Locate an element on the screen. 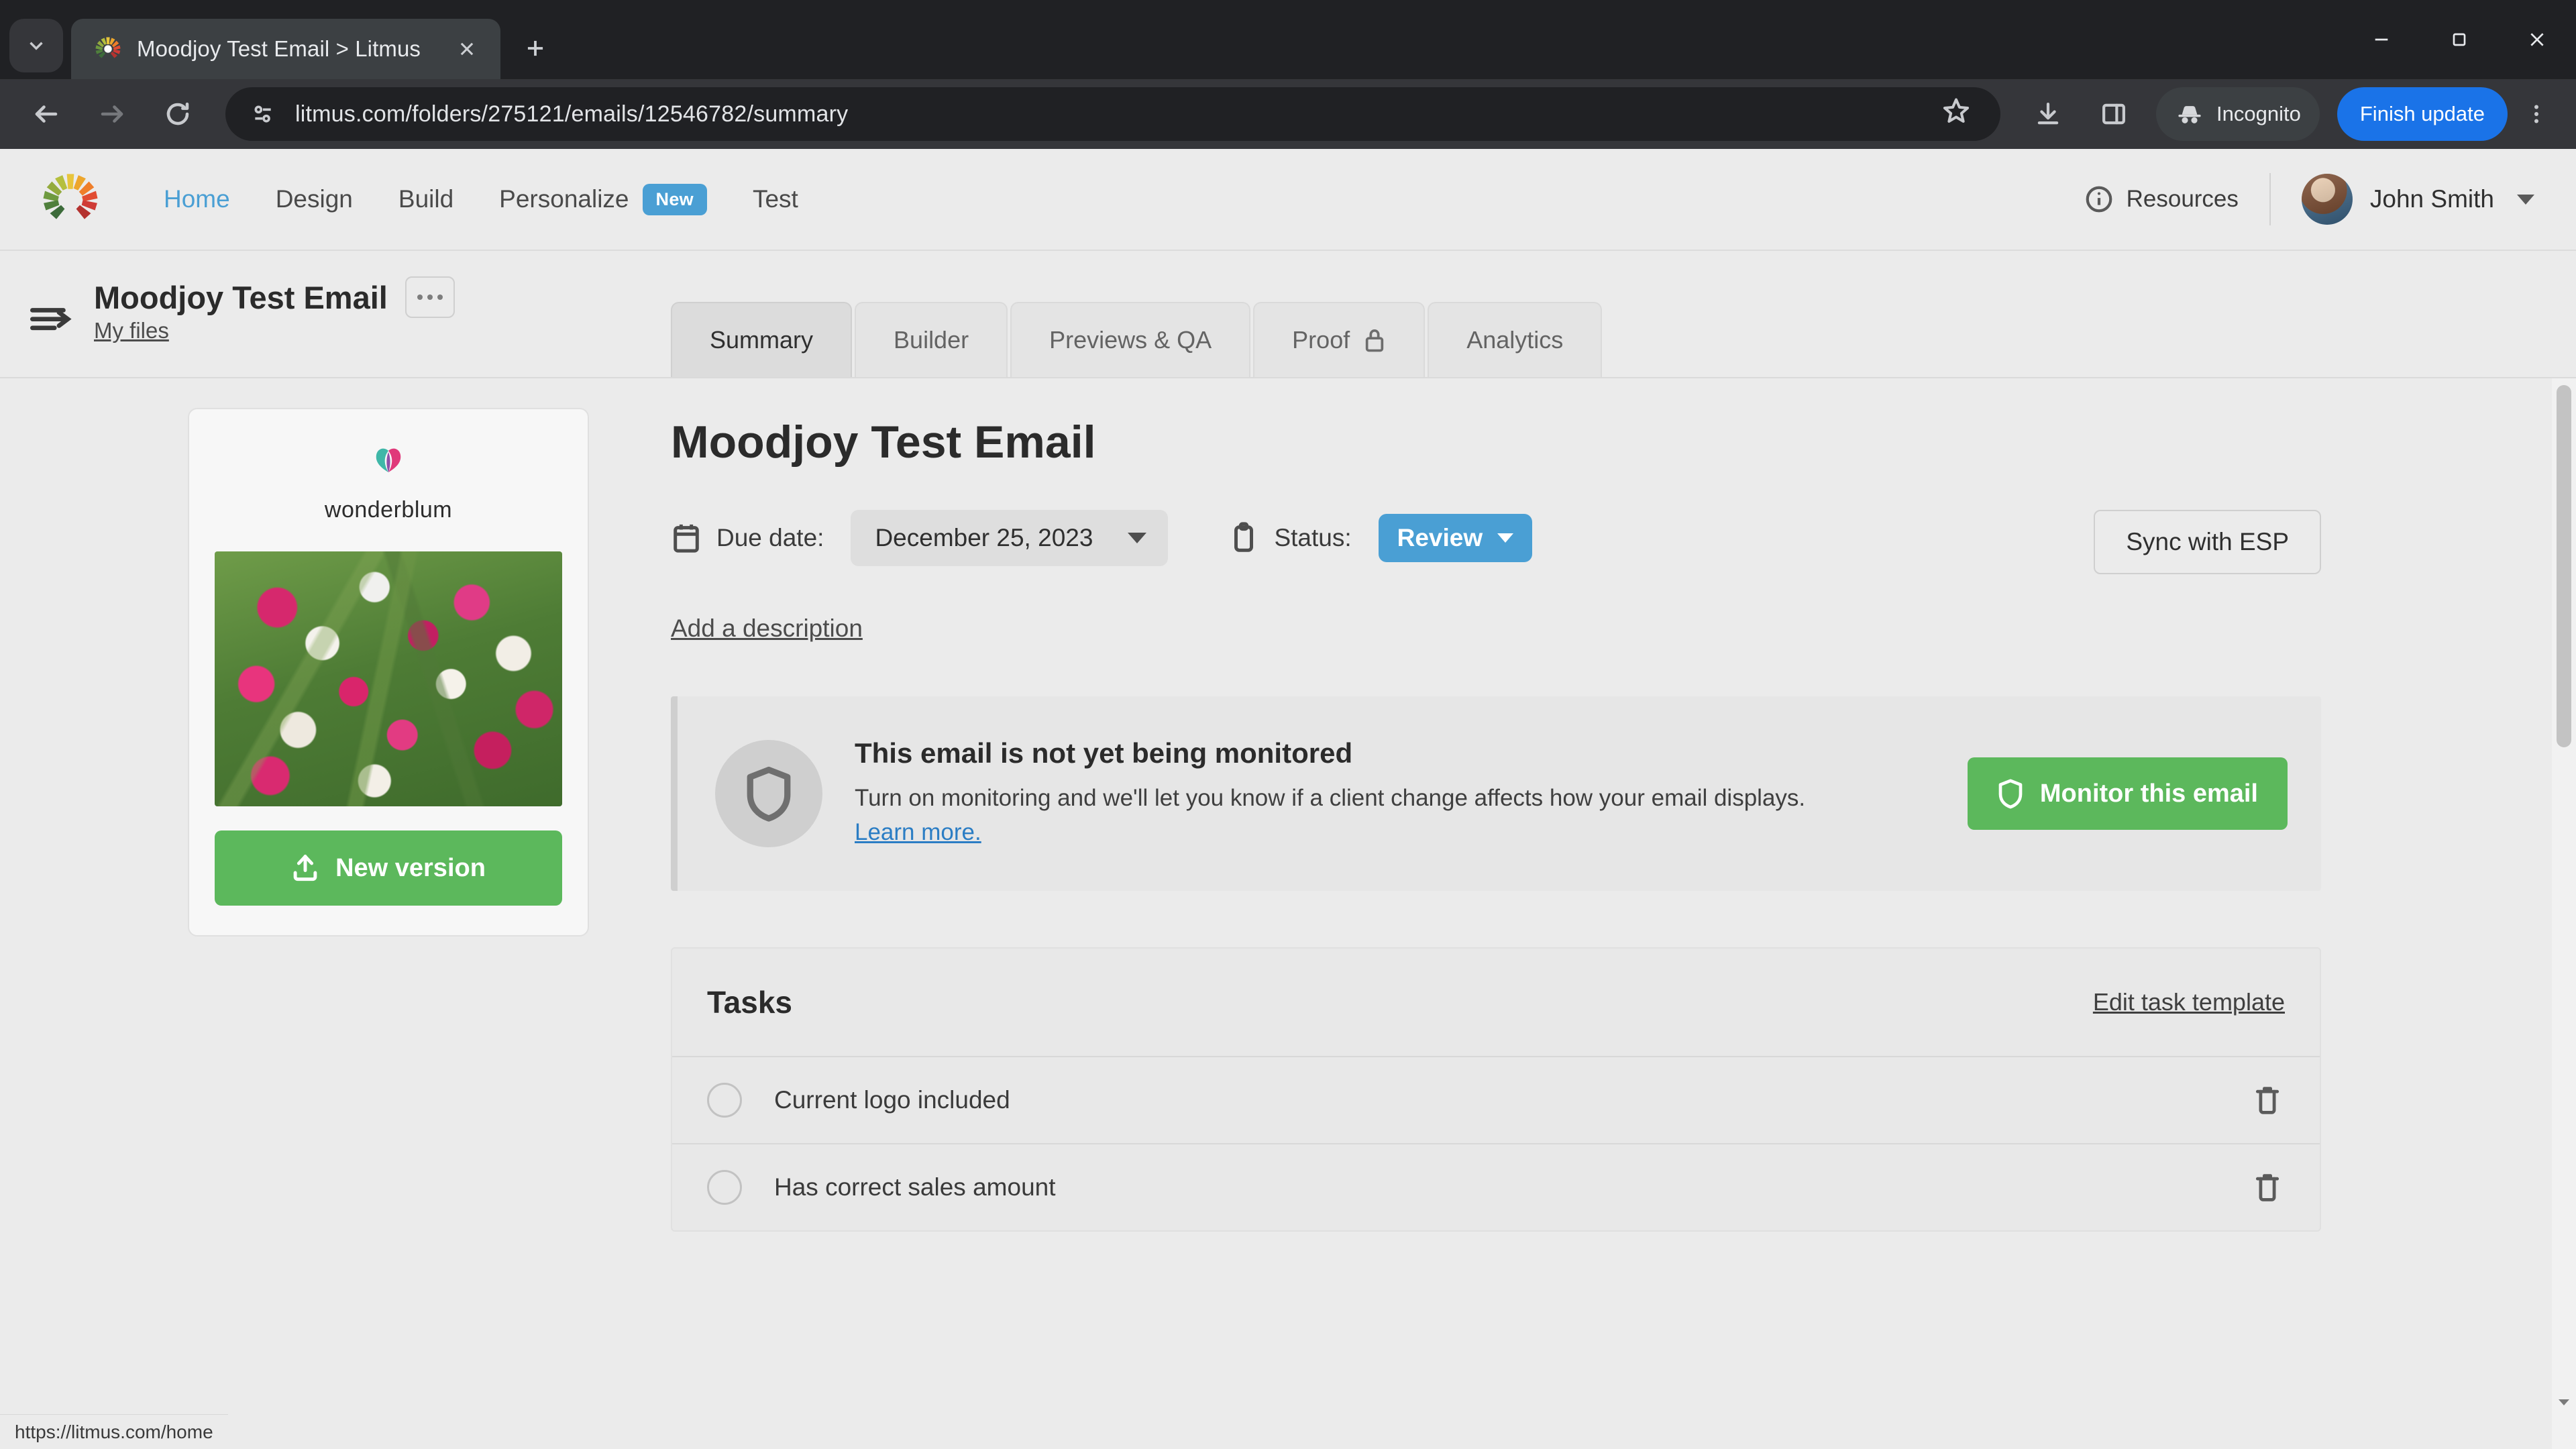  monitoring-title: This email is not yet being monitored is located at coordinates (1104, 753).